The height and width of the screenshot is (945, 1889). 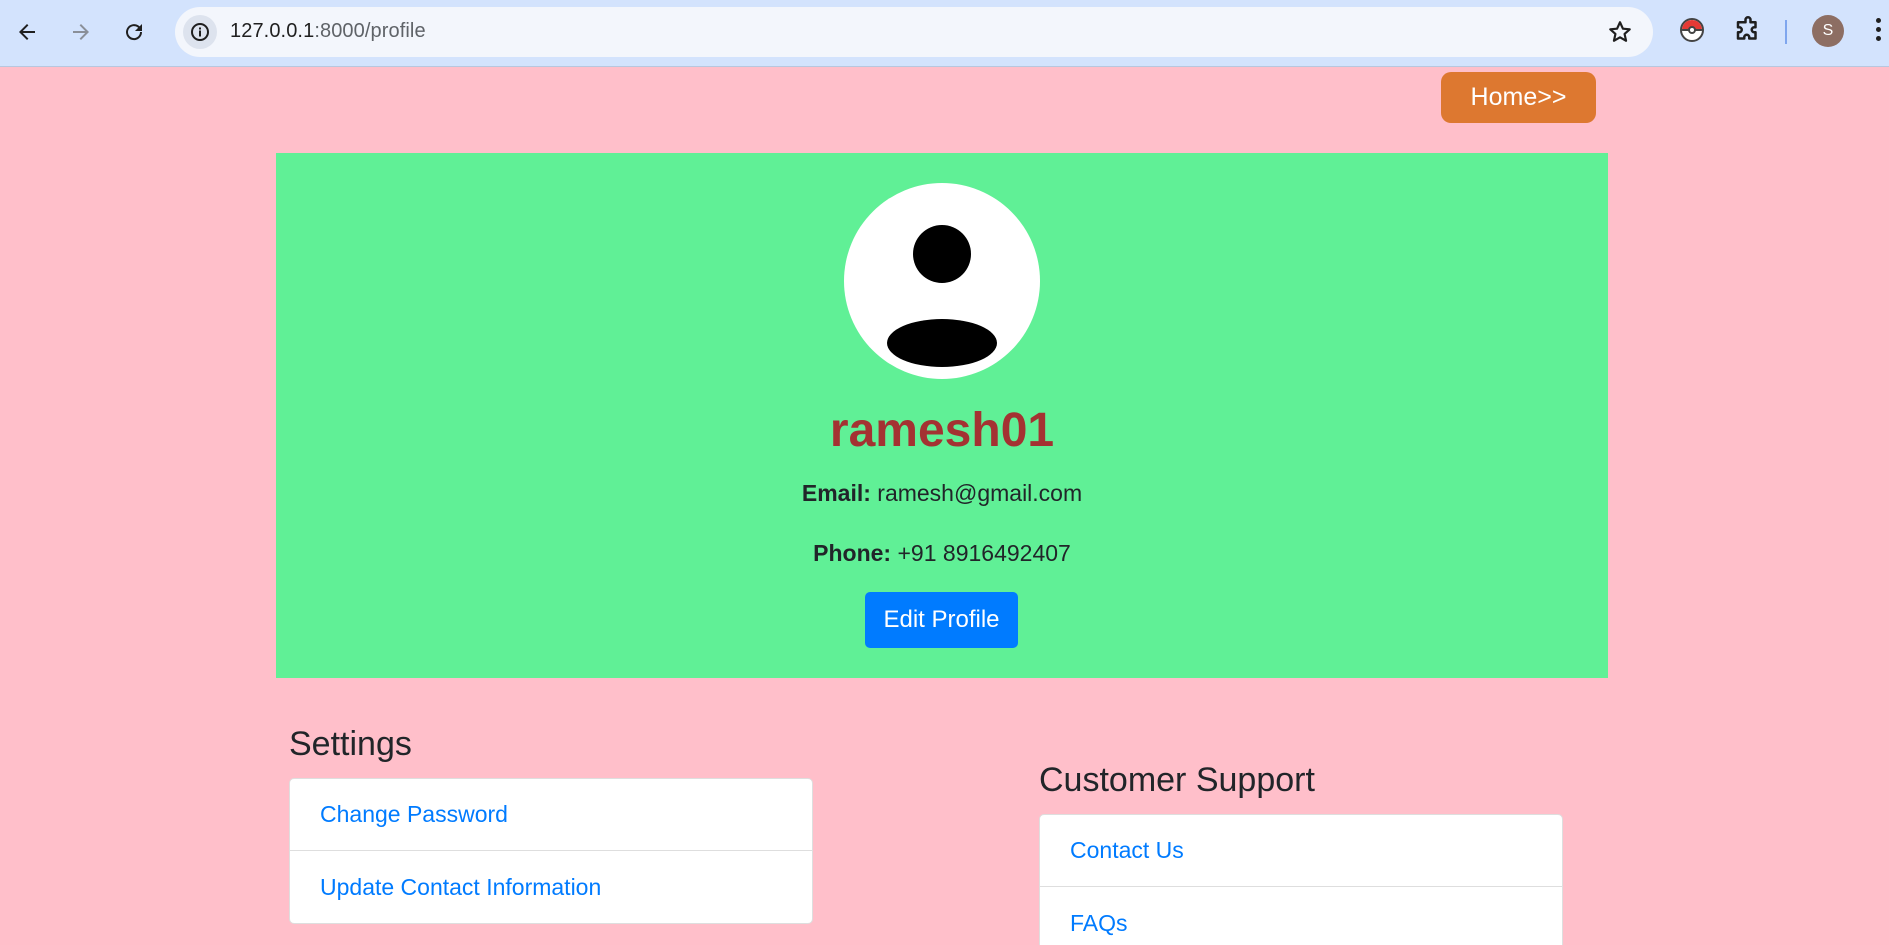 What do you see at coordinates (370, 31) in the screenshot?
I see `url-path: :8000/profile` at bounding box center [370, 31].